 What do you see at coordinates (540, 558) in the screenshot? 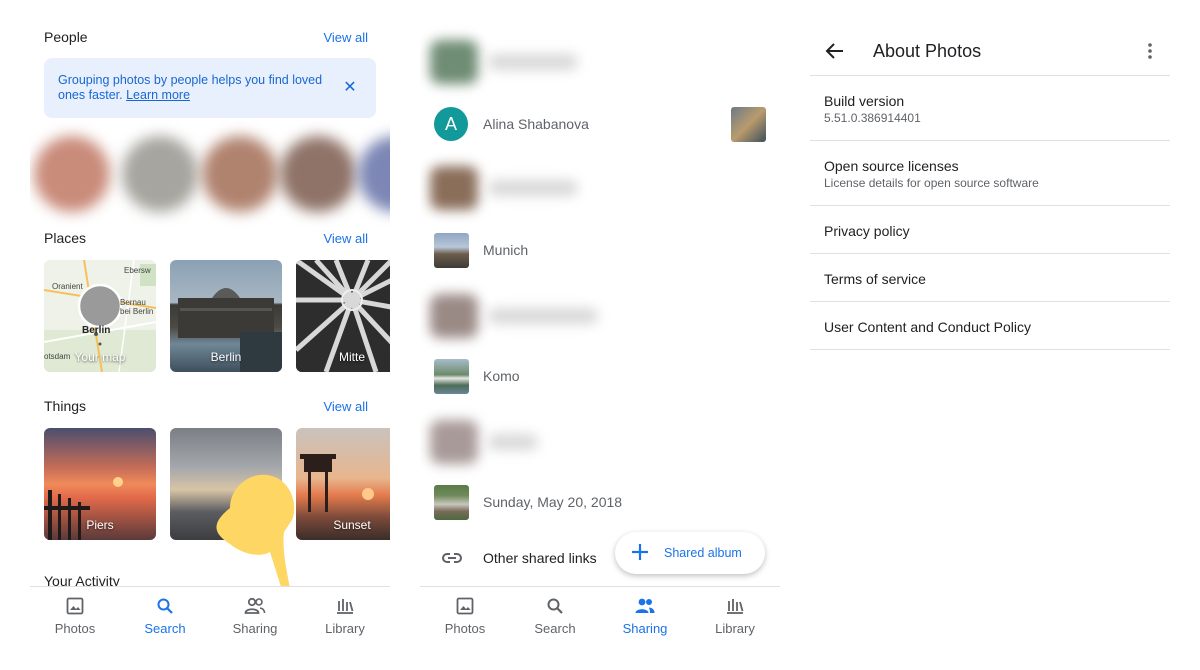
I see `other-shared-links-label: Other shared links` at bounding box center [540, 558].